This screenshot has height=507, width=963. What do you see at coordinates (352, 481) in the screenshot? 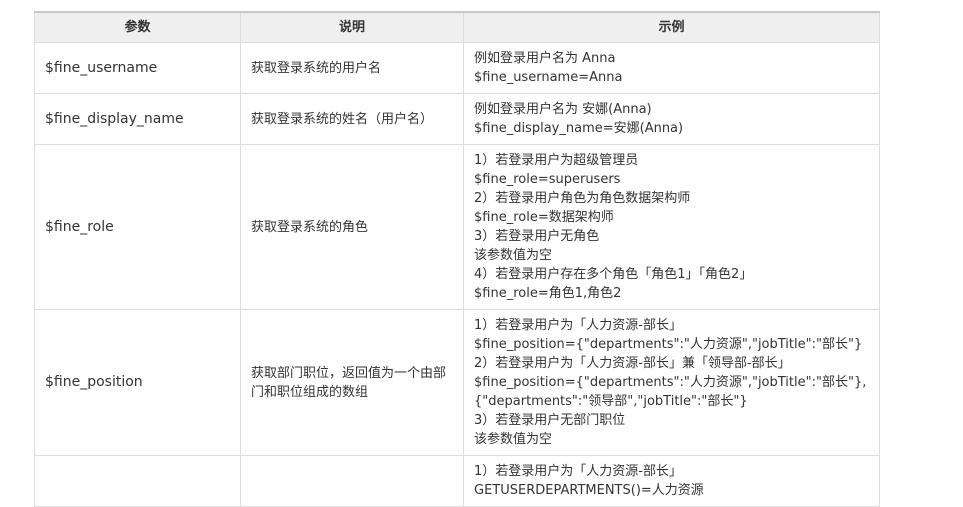
I see `description-cell` at bounding box center [352, 481].